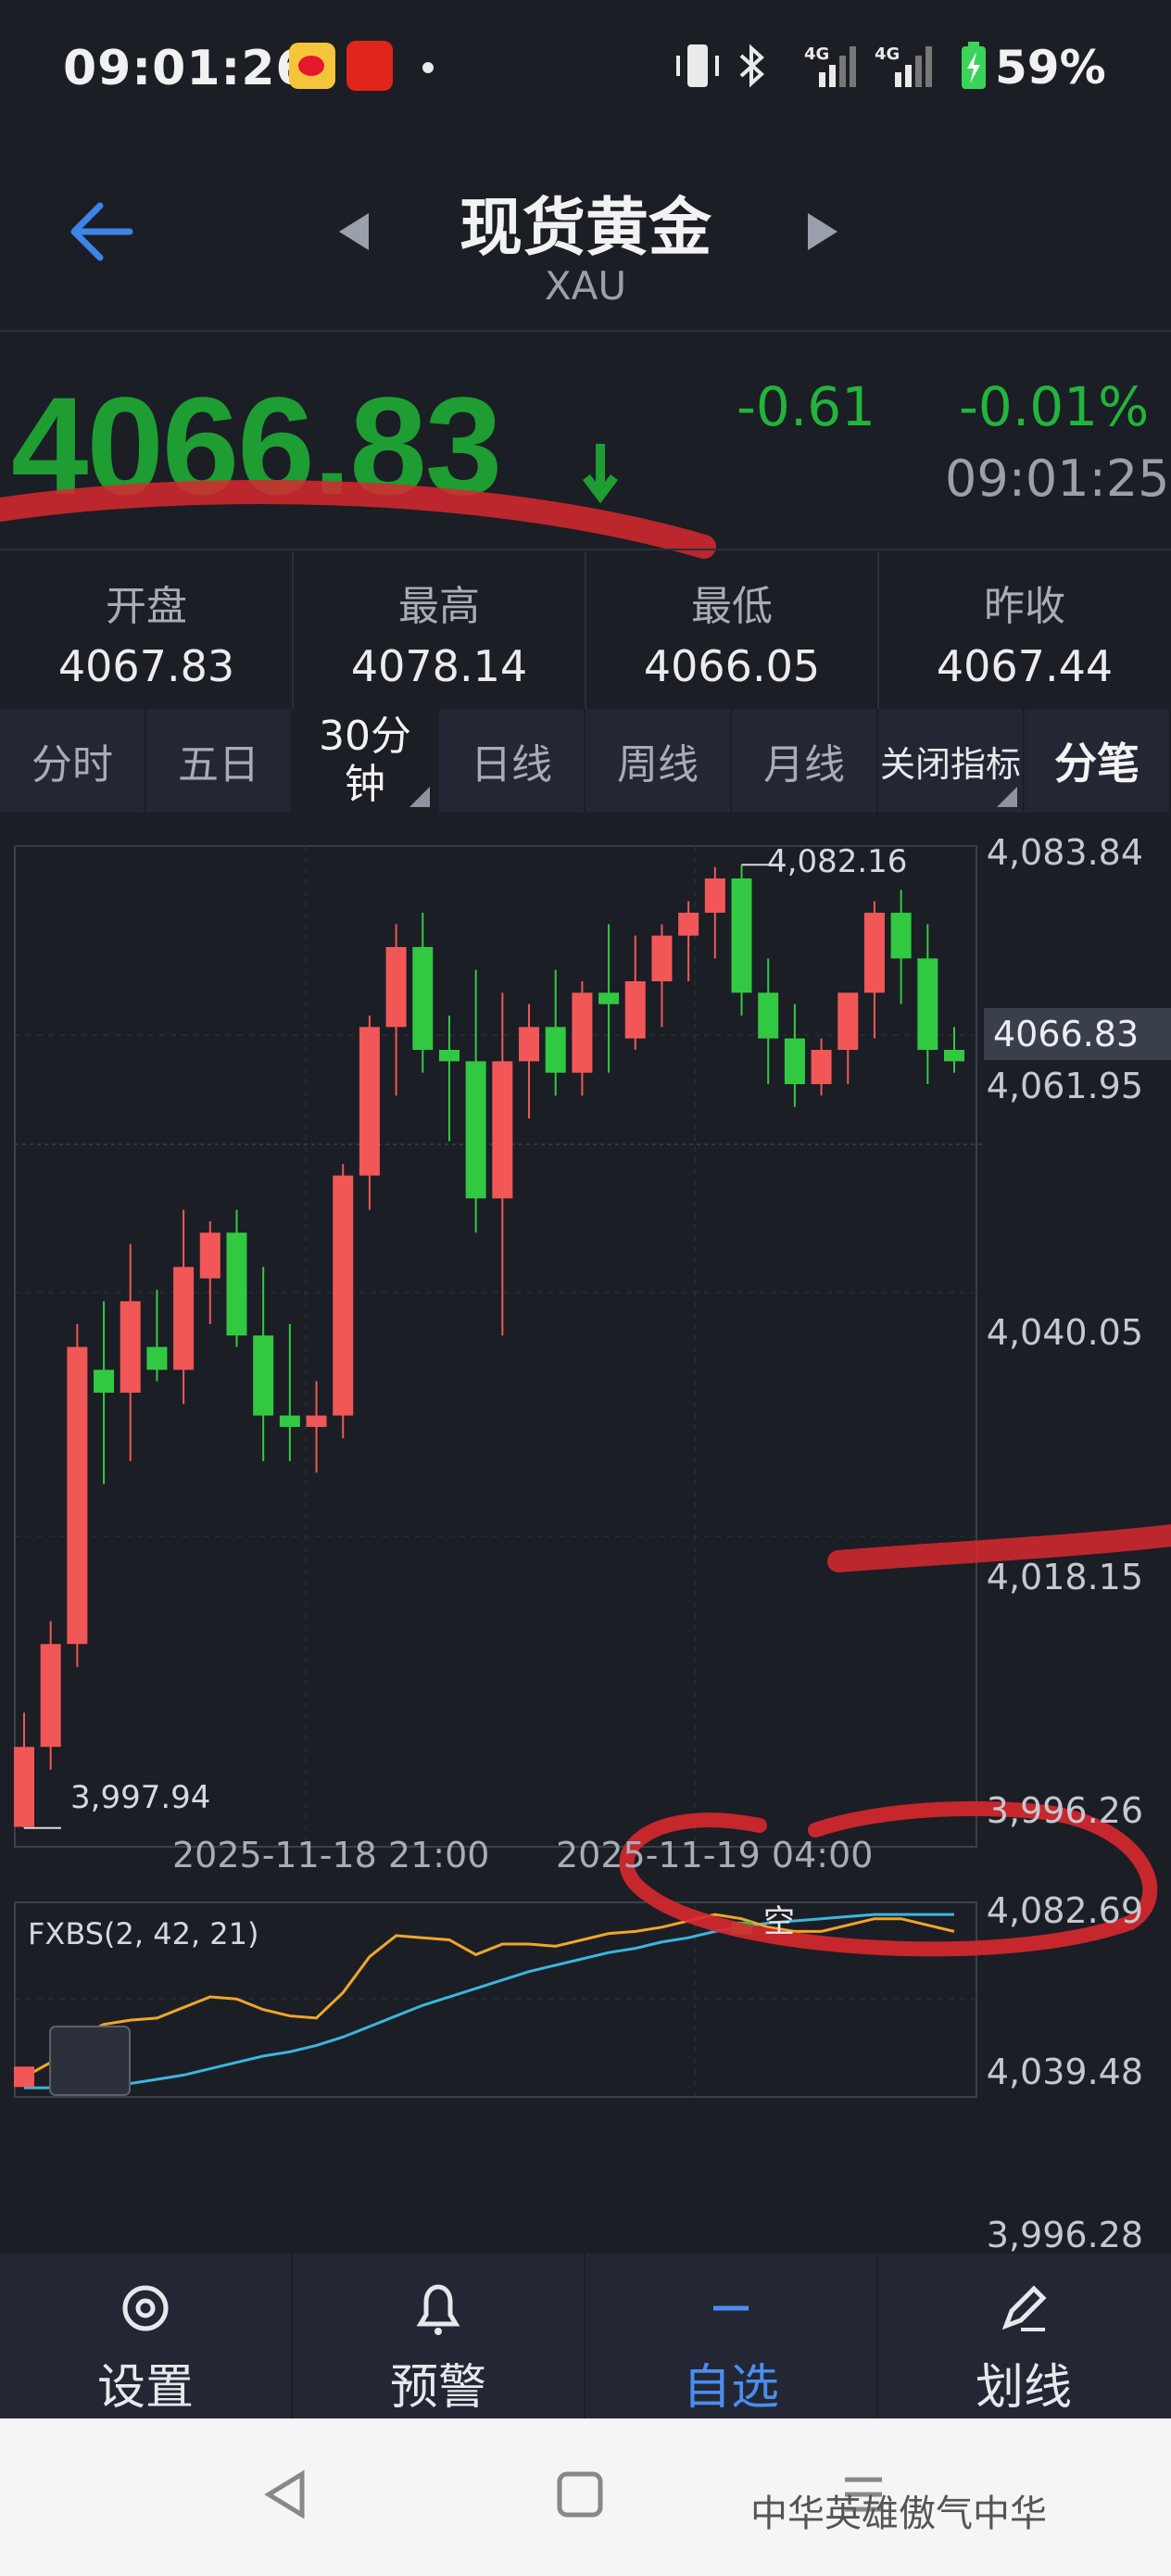 Image resolution: width=1171 pixels, height=2576 pixels. What do you see at coordinates (146, 637) in the screenshot?
I see `stat-open: 开盘 4067.83` at bounding box center [146, 637].